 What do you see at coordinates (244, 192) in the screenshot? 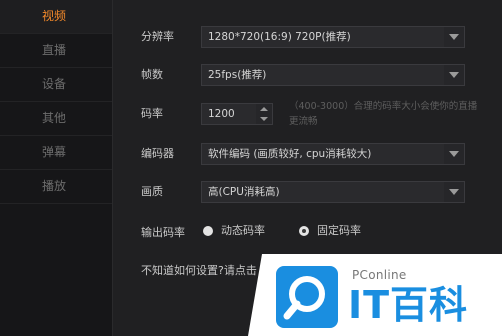
I see `quality-value: 高(CPU消耗高)` at bounding box center [244, 192].